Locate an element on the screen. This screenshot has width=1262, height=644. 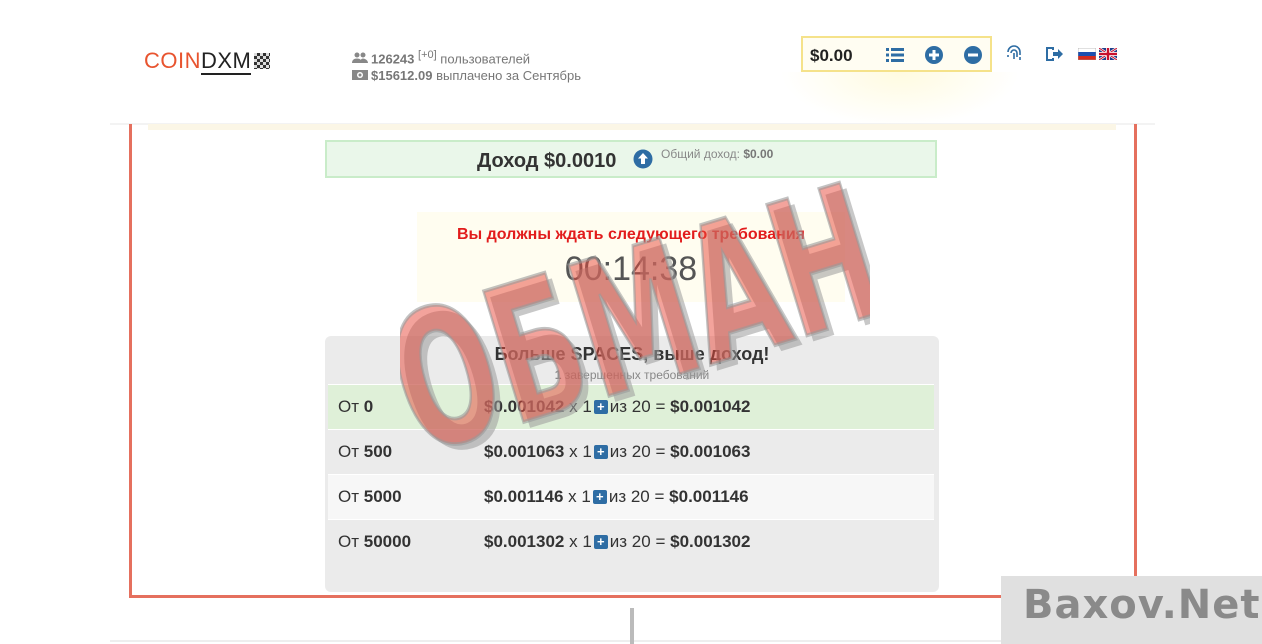
arrow-up-circle-icon is located at coordinates (643, 159).